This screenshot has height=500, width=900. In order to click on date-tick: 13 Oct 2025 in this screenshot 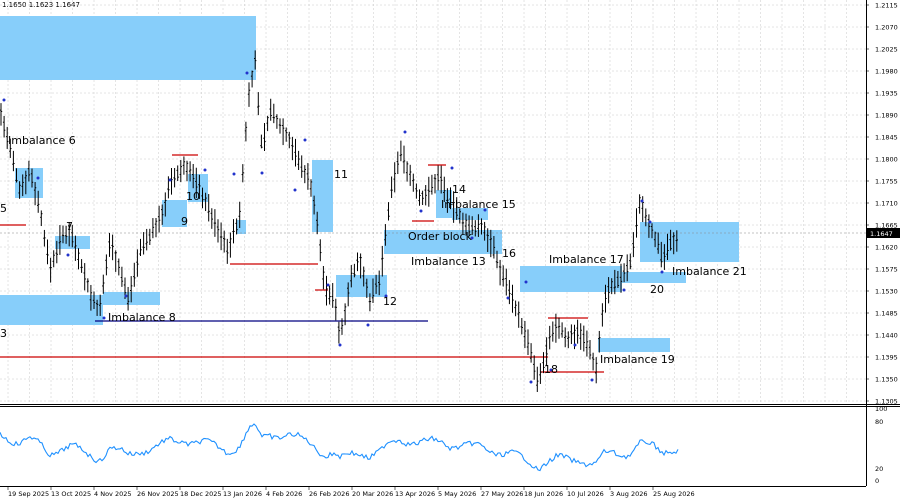, I will do `click(71, 494)`.